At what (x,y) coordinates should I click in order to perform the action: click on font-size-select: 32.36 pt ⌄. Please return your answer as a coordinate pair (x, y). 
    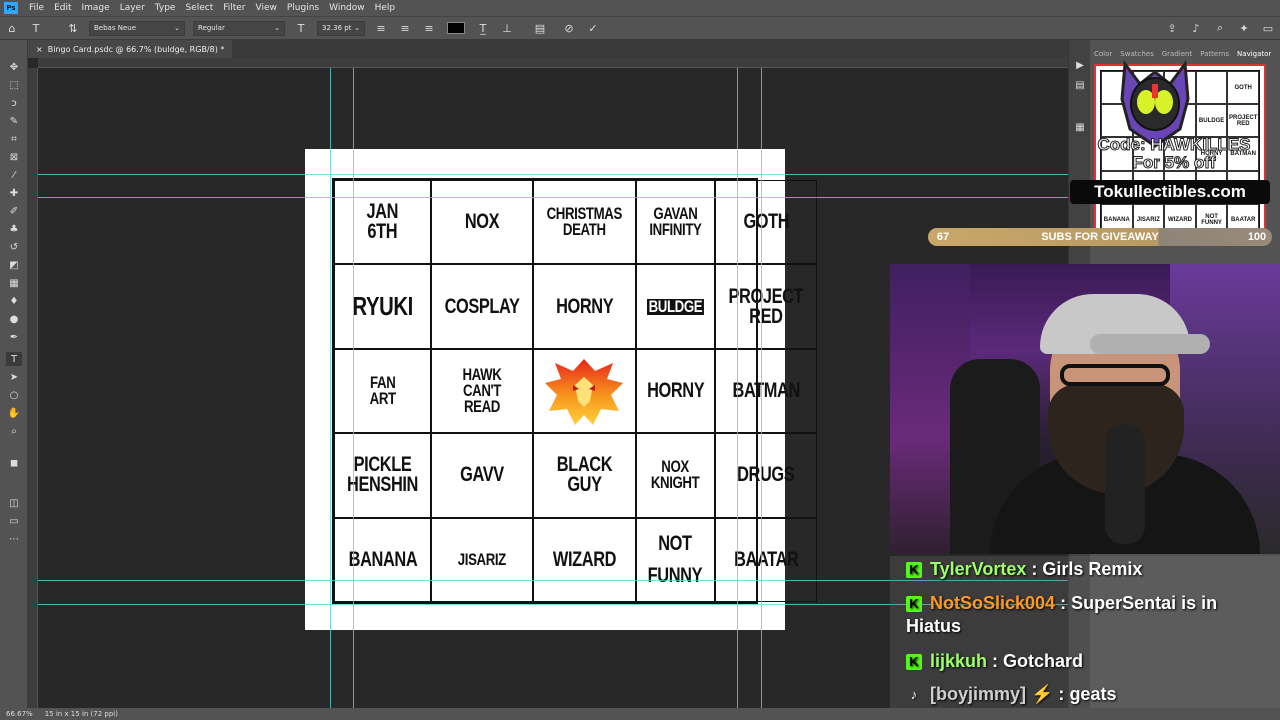
    Looking at the image, I should click on (341, 28).